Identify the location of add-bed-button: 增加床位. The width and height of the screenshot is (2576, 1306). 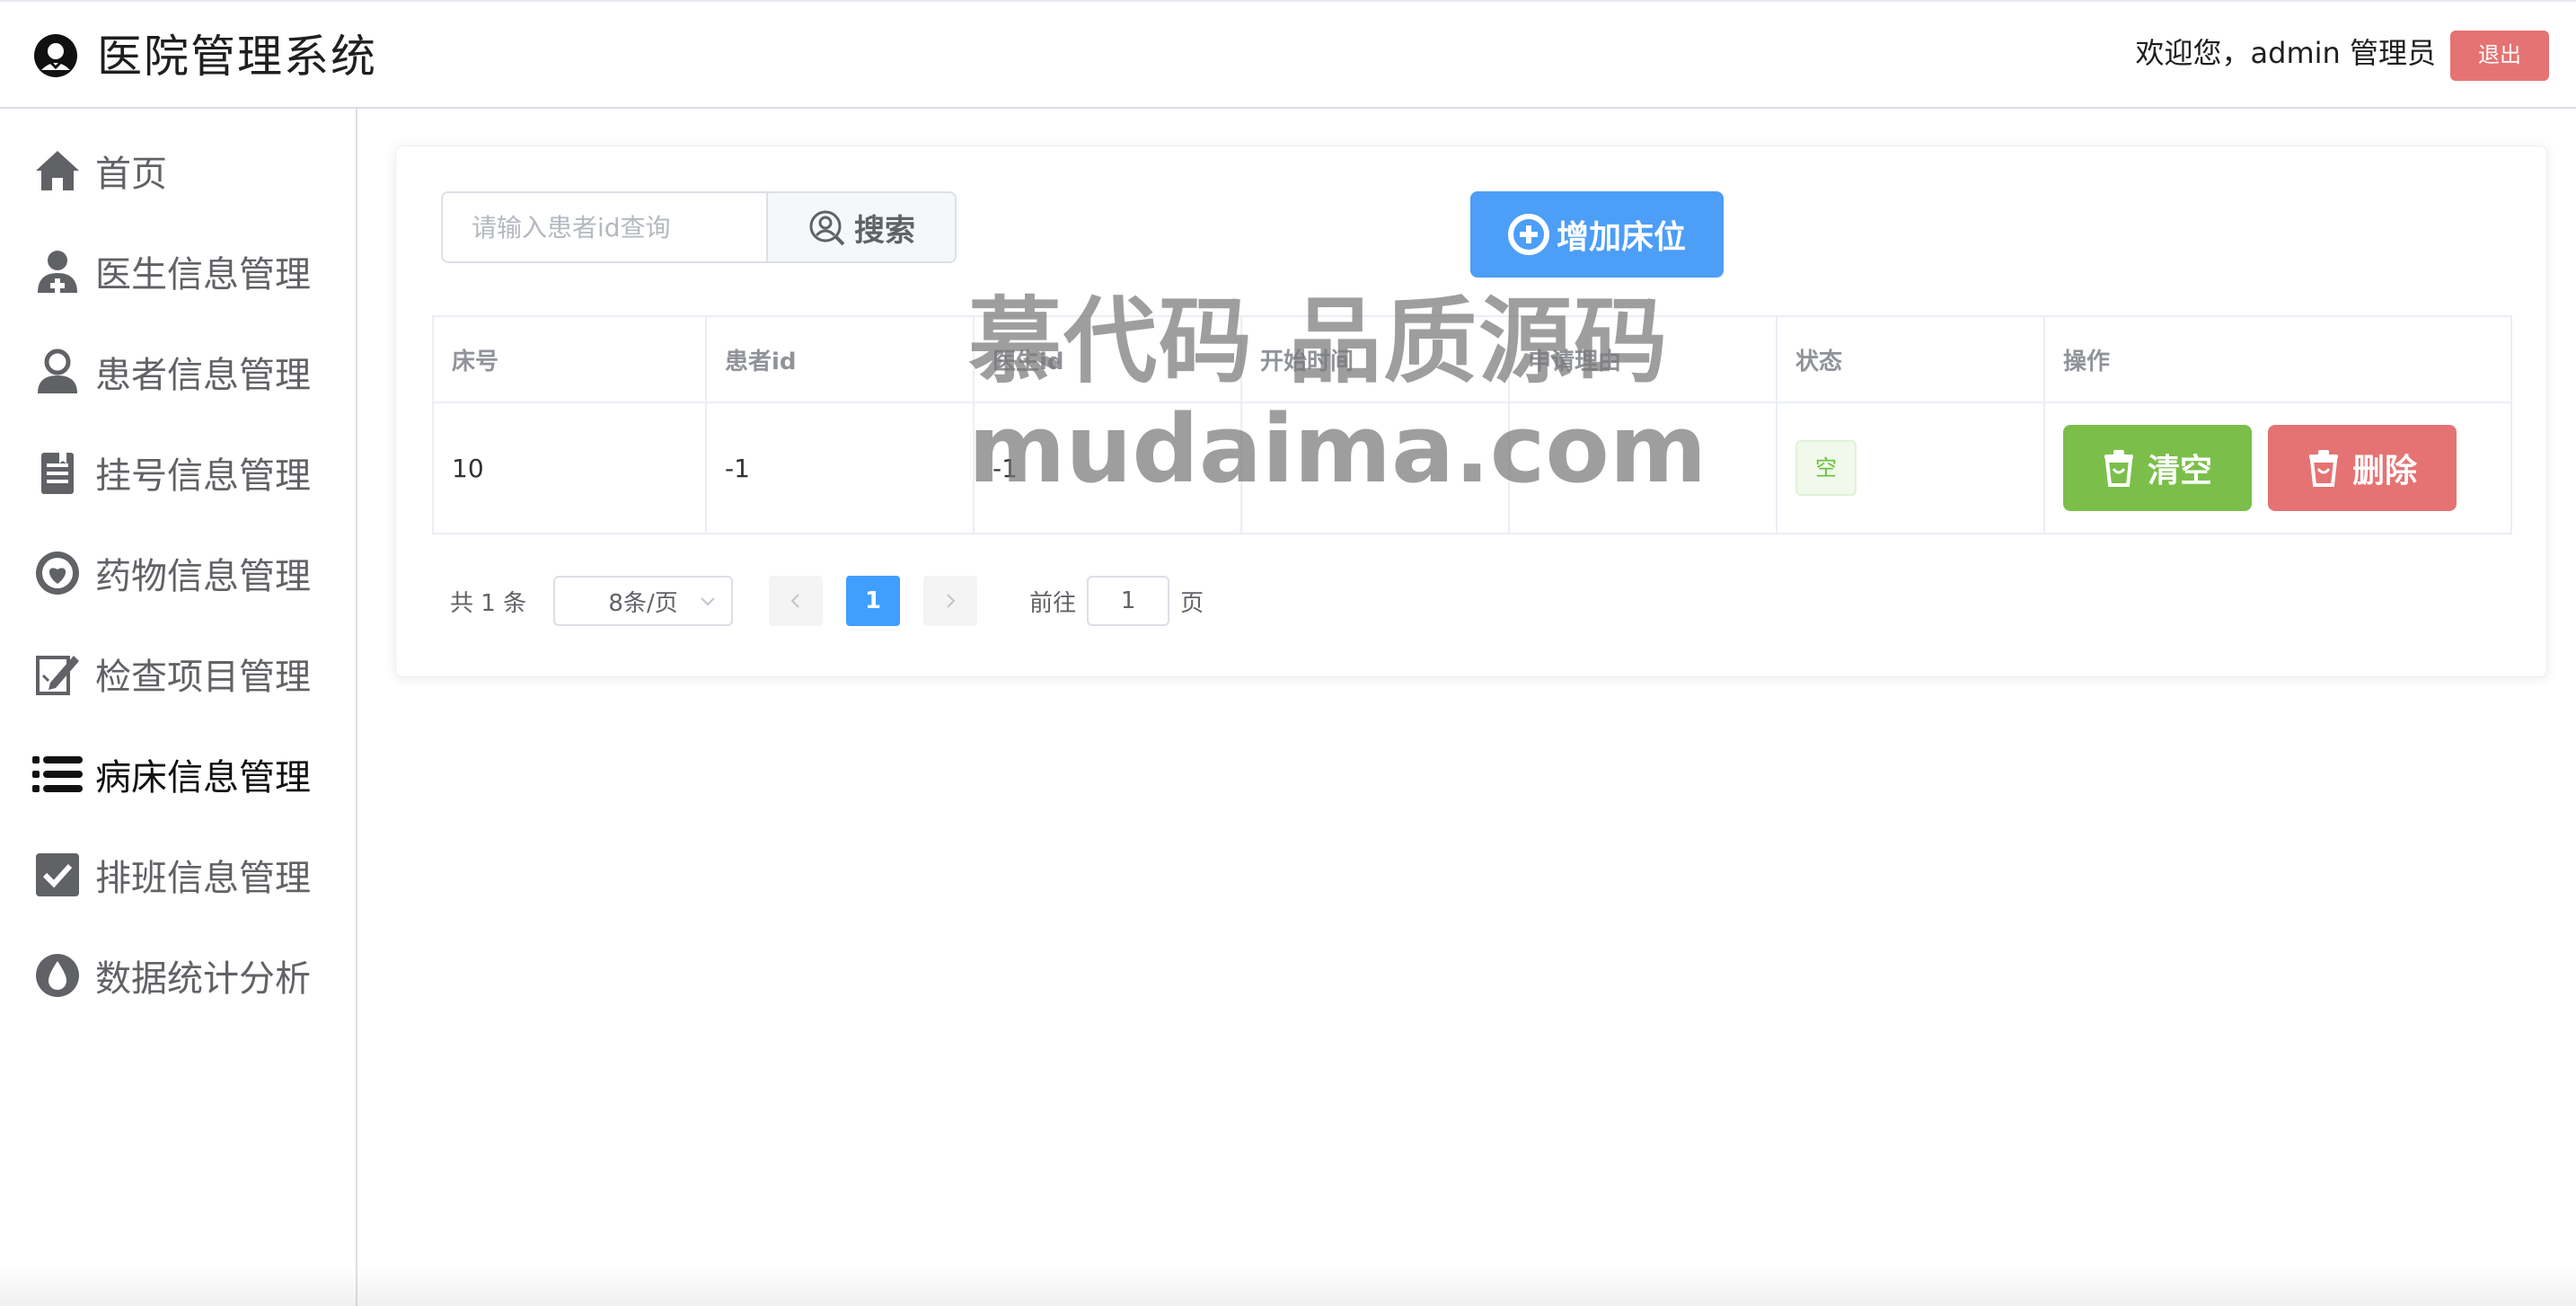
(1597, 234).